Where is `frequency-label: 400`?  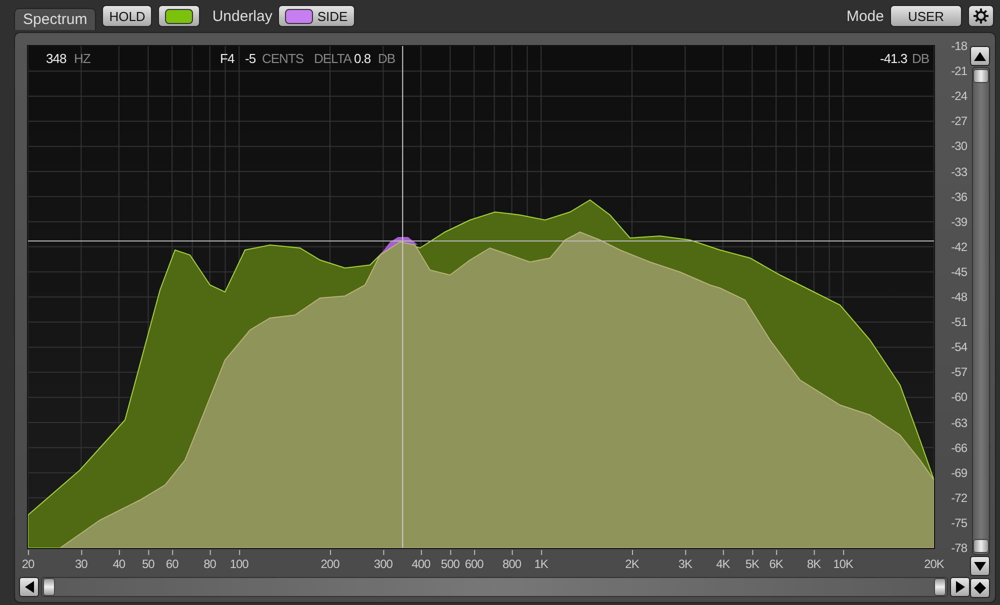
frequency-label: 400 is located at coordinates (421, 564).